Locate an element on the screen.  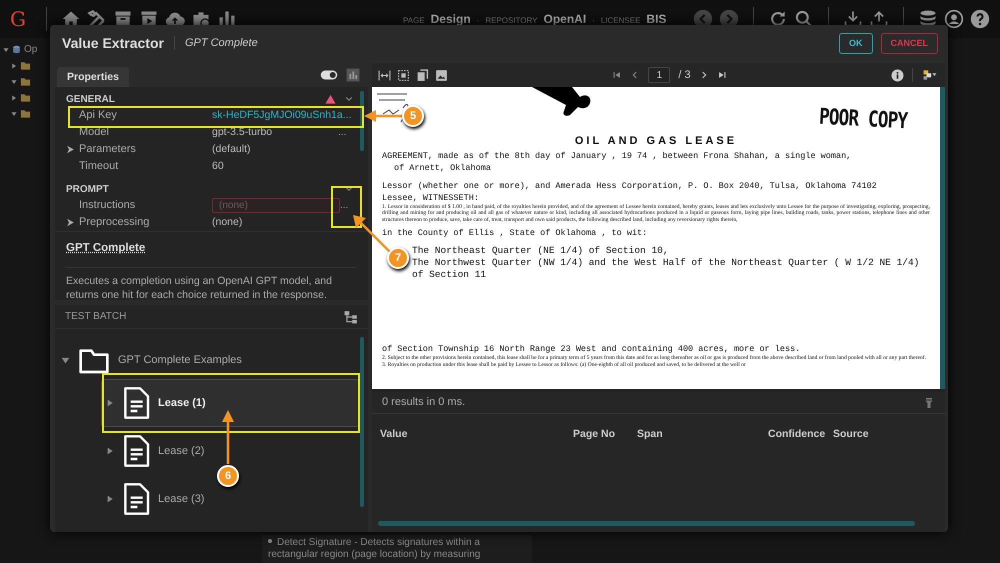
tree-item-label: Lease (3) is located at coordinates (181, 499).